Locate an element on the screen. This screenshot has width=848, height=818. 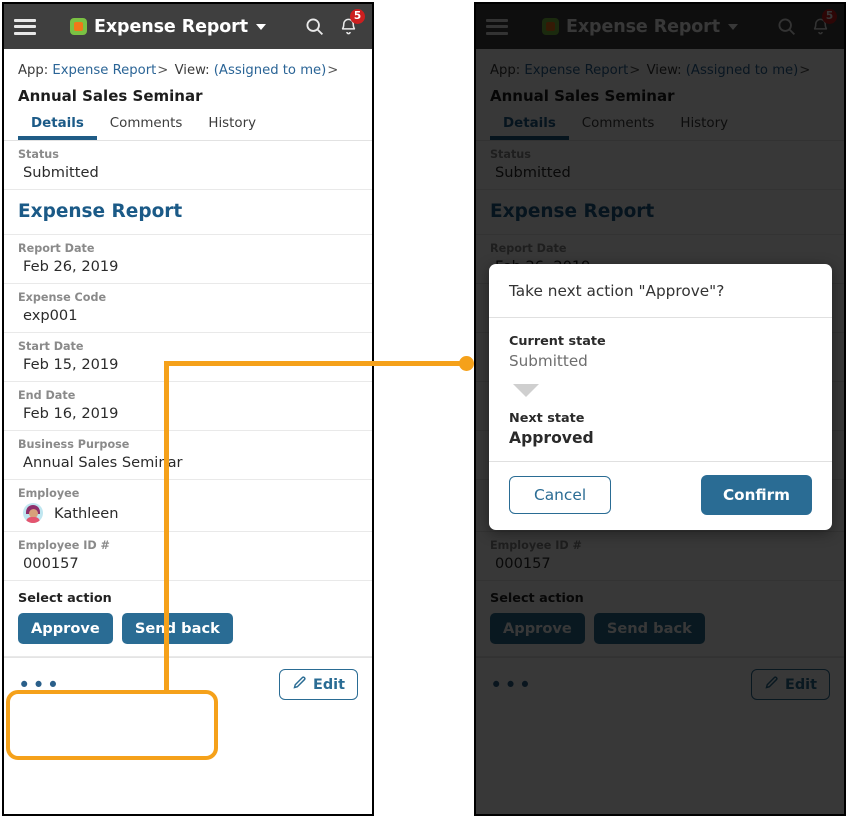
edit-button: Edit is located at coordinates (318, 684).